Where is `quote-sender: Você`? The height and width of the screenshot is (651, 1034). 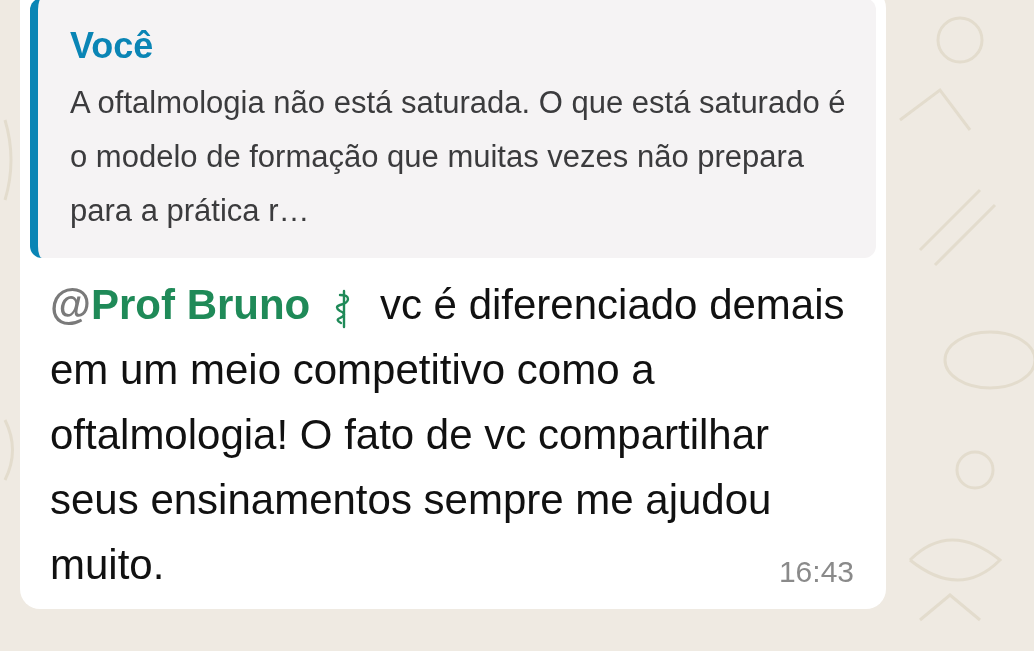 quote-sender: Você is located at coordinates (112, 46).